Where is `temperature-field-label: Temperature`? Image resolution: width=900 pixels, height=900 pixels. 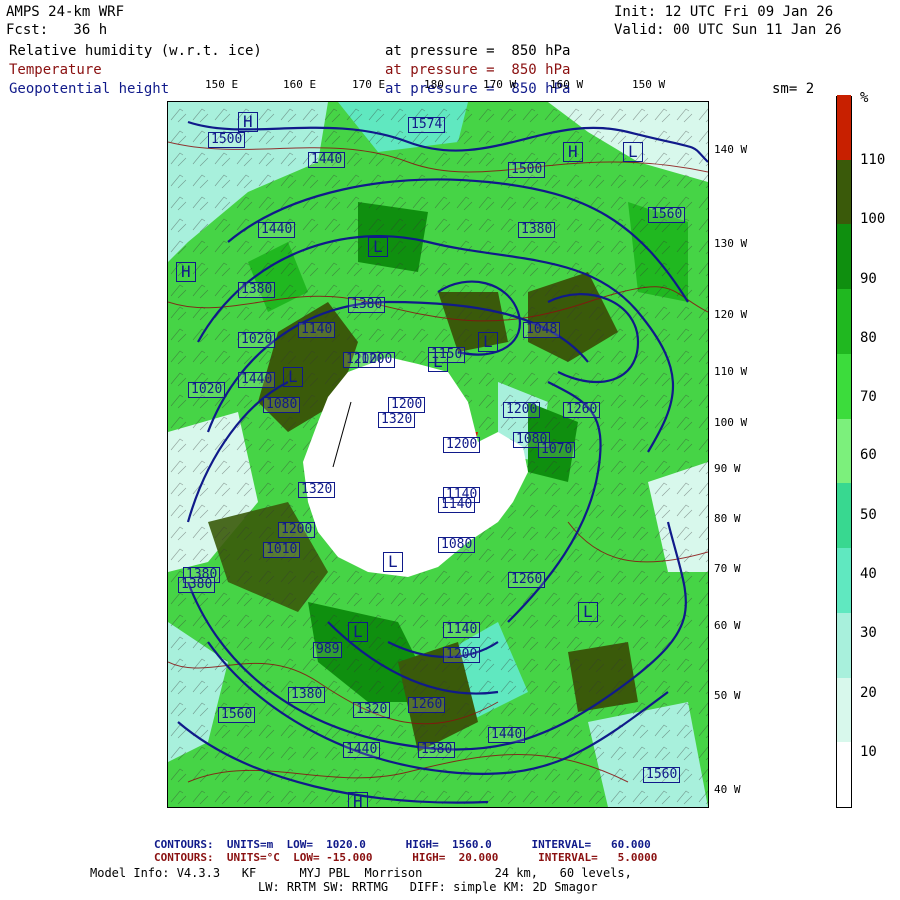
temperature-field-label: Temperature is located at coordinates (55, 70).